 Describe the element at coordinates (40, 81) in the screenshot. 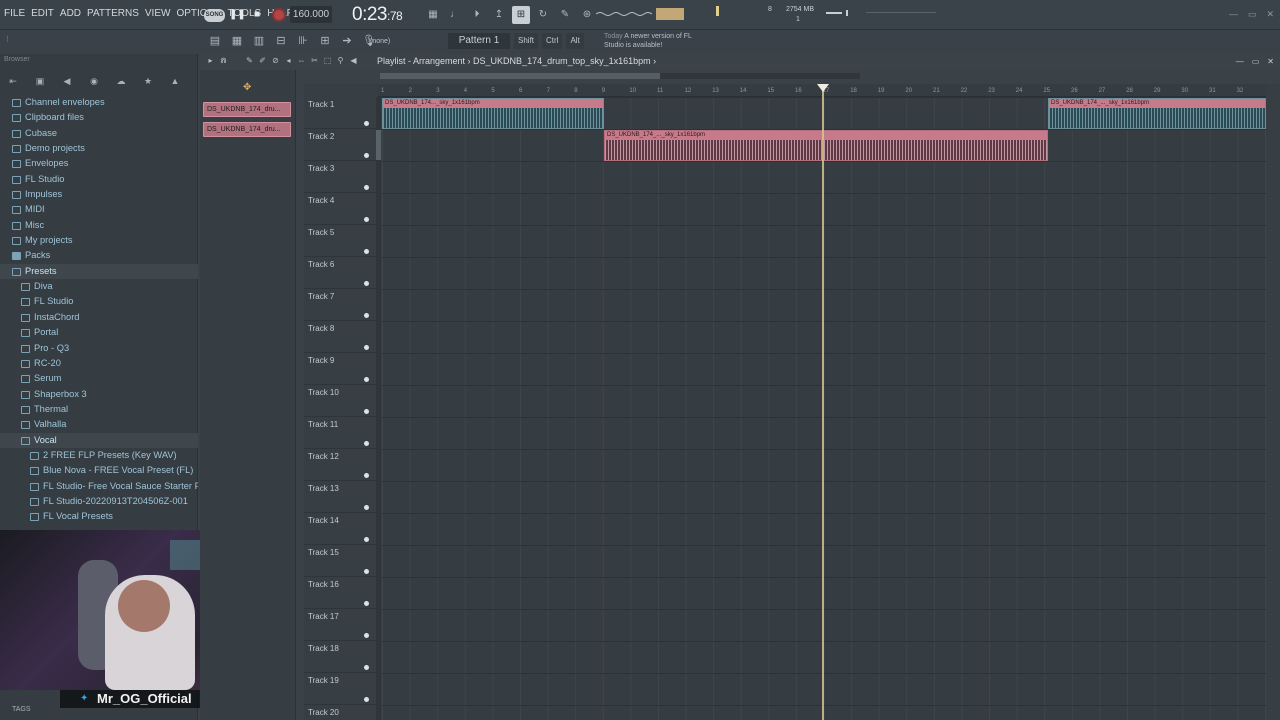

I see `files-icon: ▣` at that location.